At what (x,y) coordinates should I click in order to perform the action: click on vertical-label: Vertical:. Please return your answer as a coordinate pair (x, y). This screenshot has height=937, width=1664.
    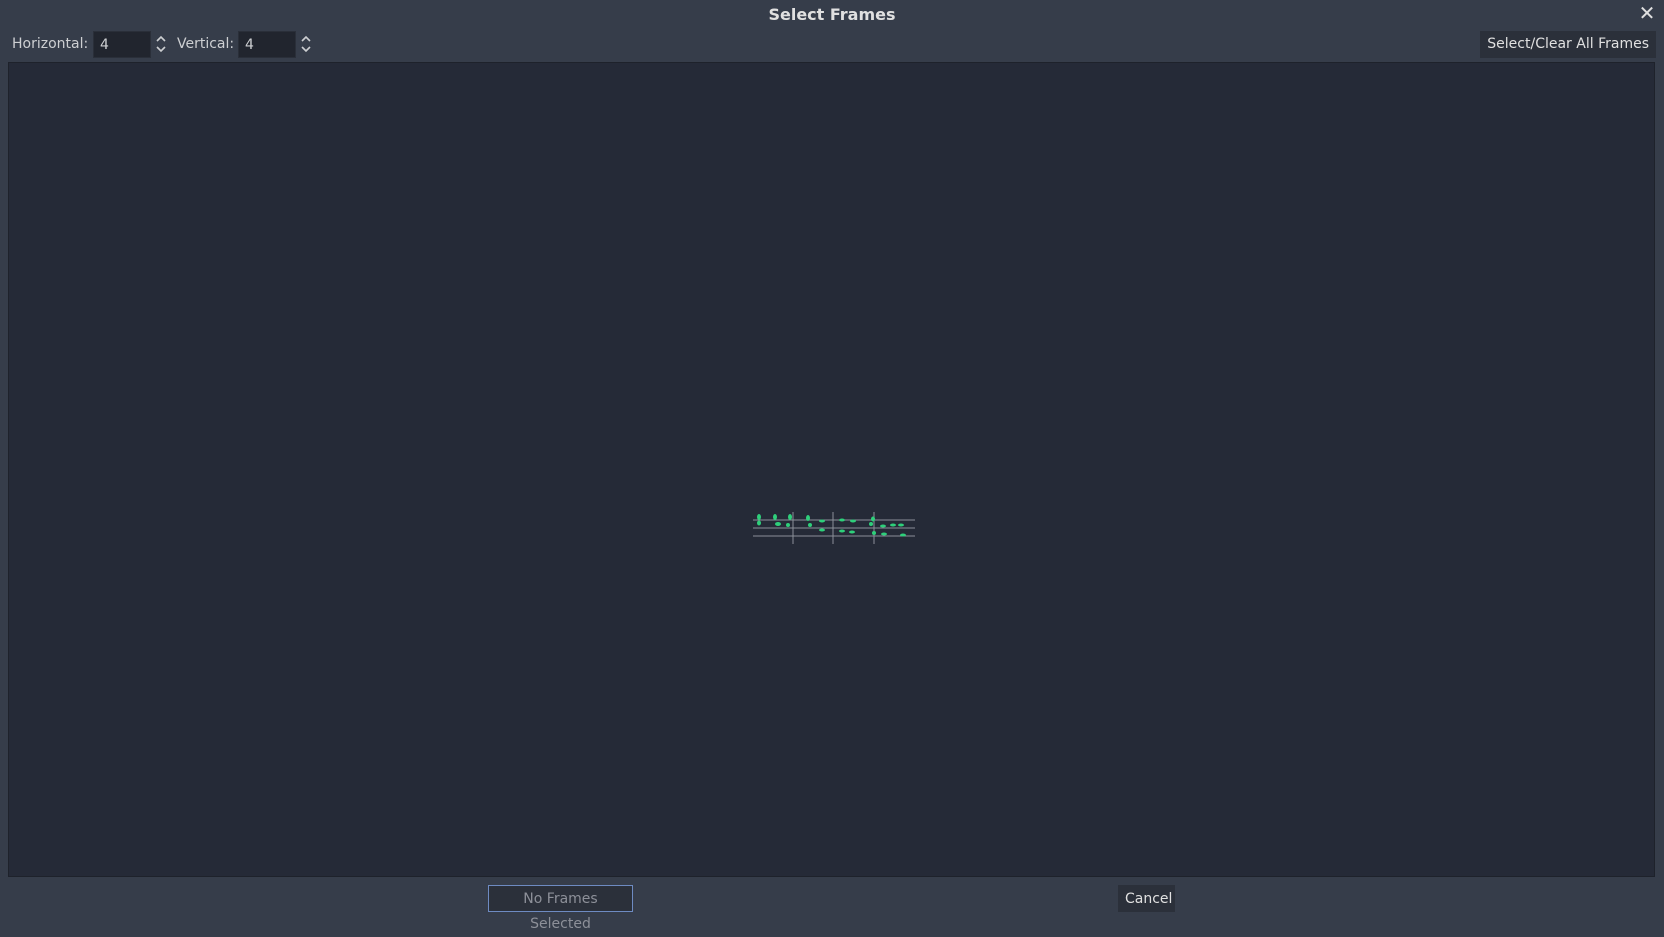
    Looking at the image, I should click on (206, 44).